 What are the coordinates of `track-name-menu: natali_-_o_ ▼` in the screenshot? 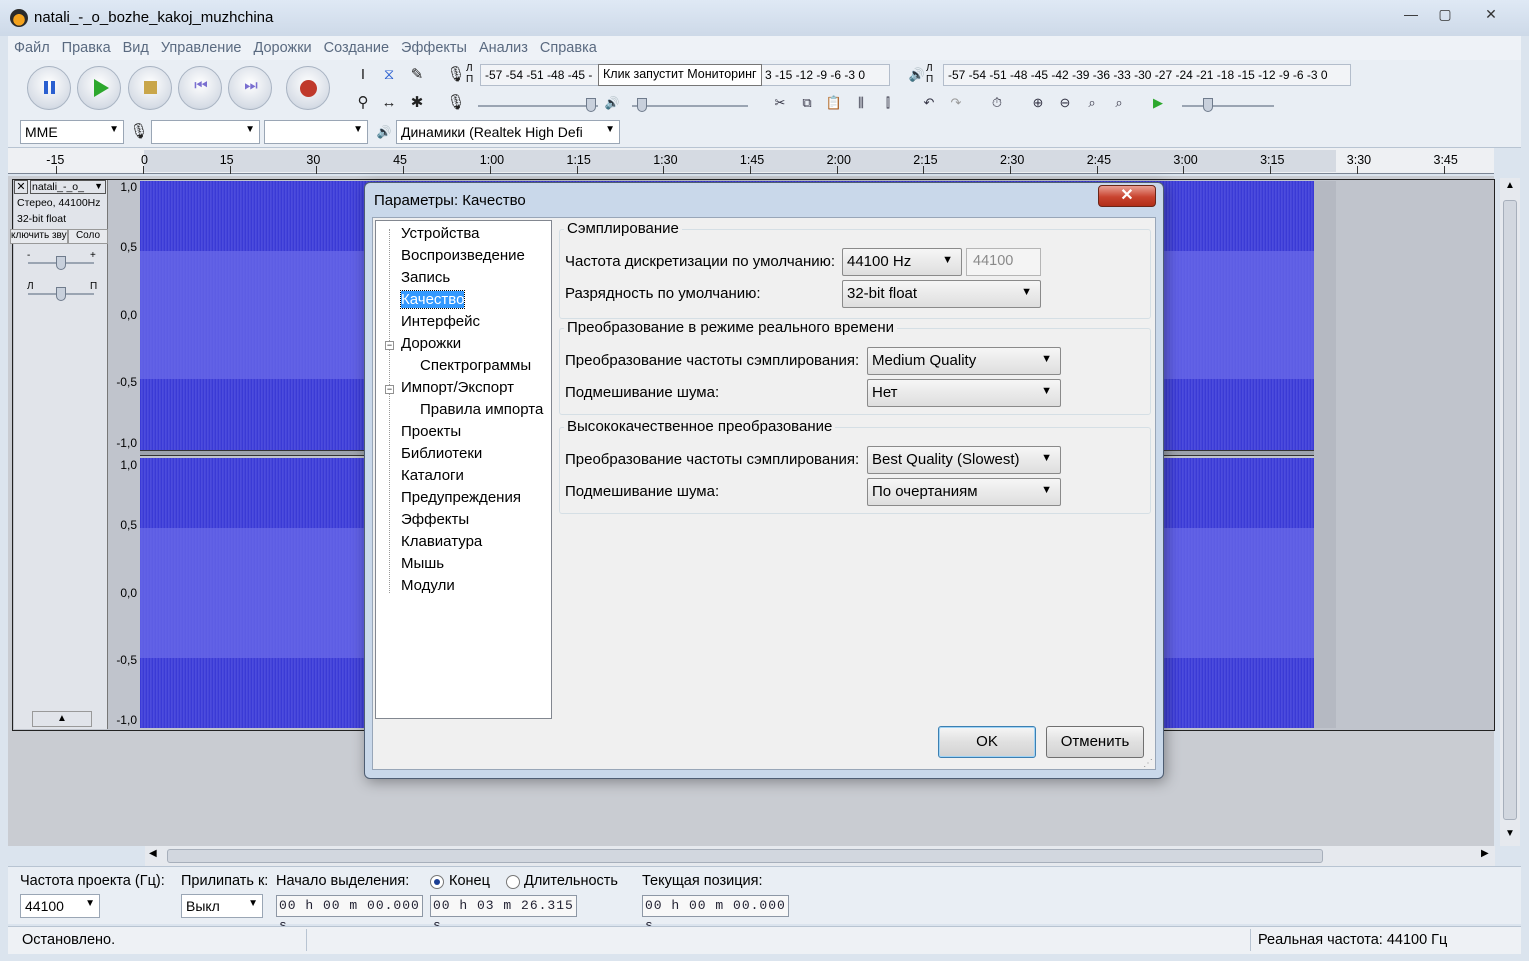 It's located at (68, 187).